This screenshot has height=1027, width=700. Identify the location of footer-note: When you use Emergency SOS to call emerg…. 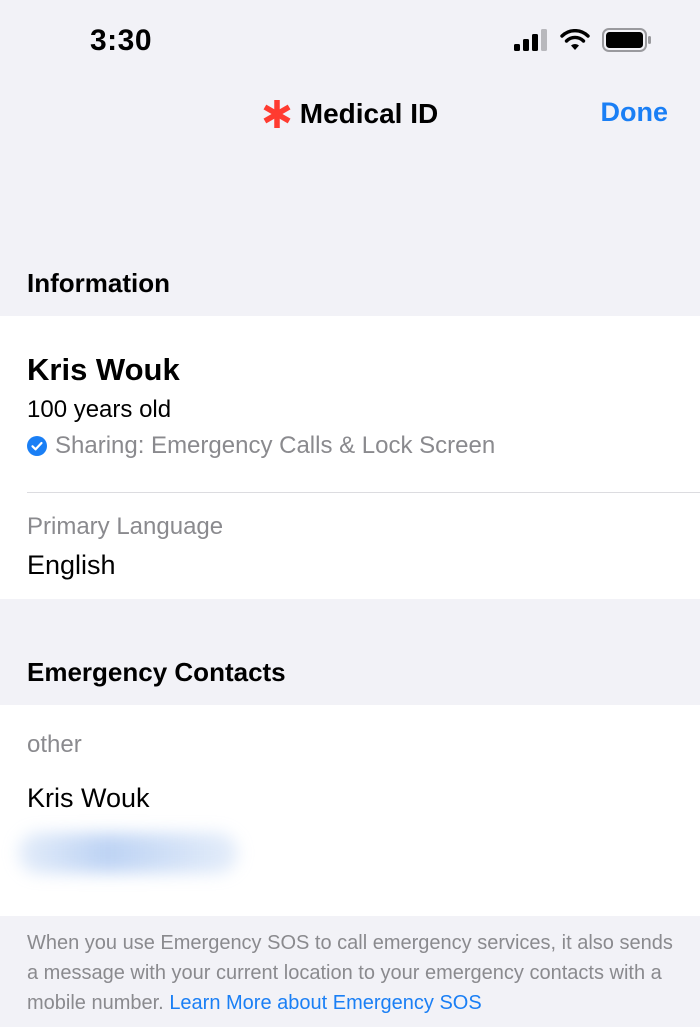
(357, 973).